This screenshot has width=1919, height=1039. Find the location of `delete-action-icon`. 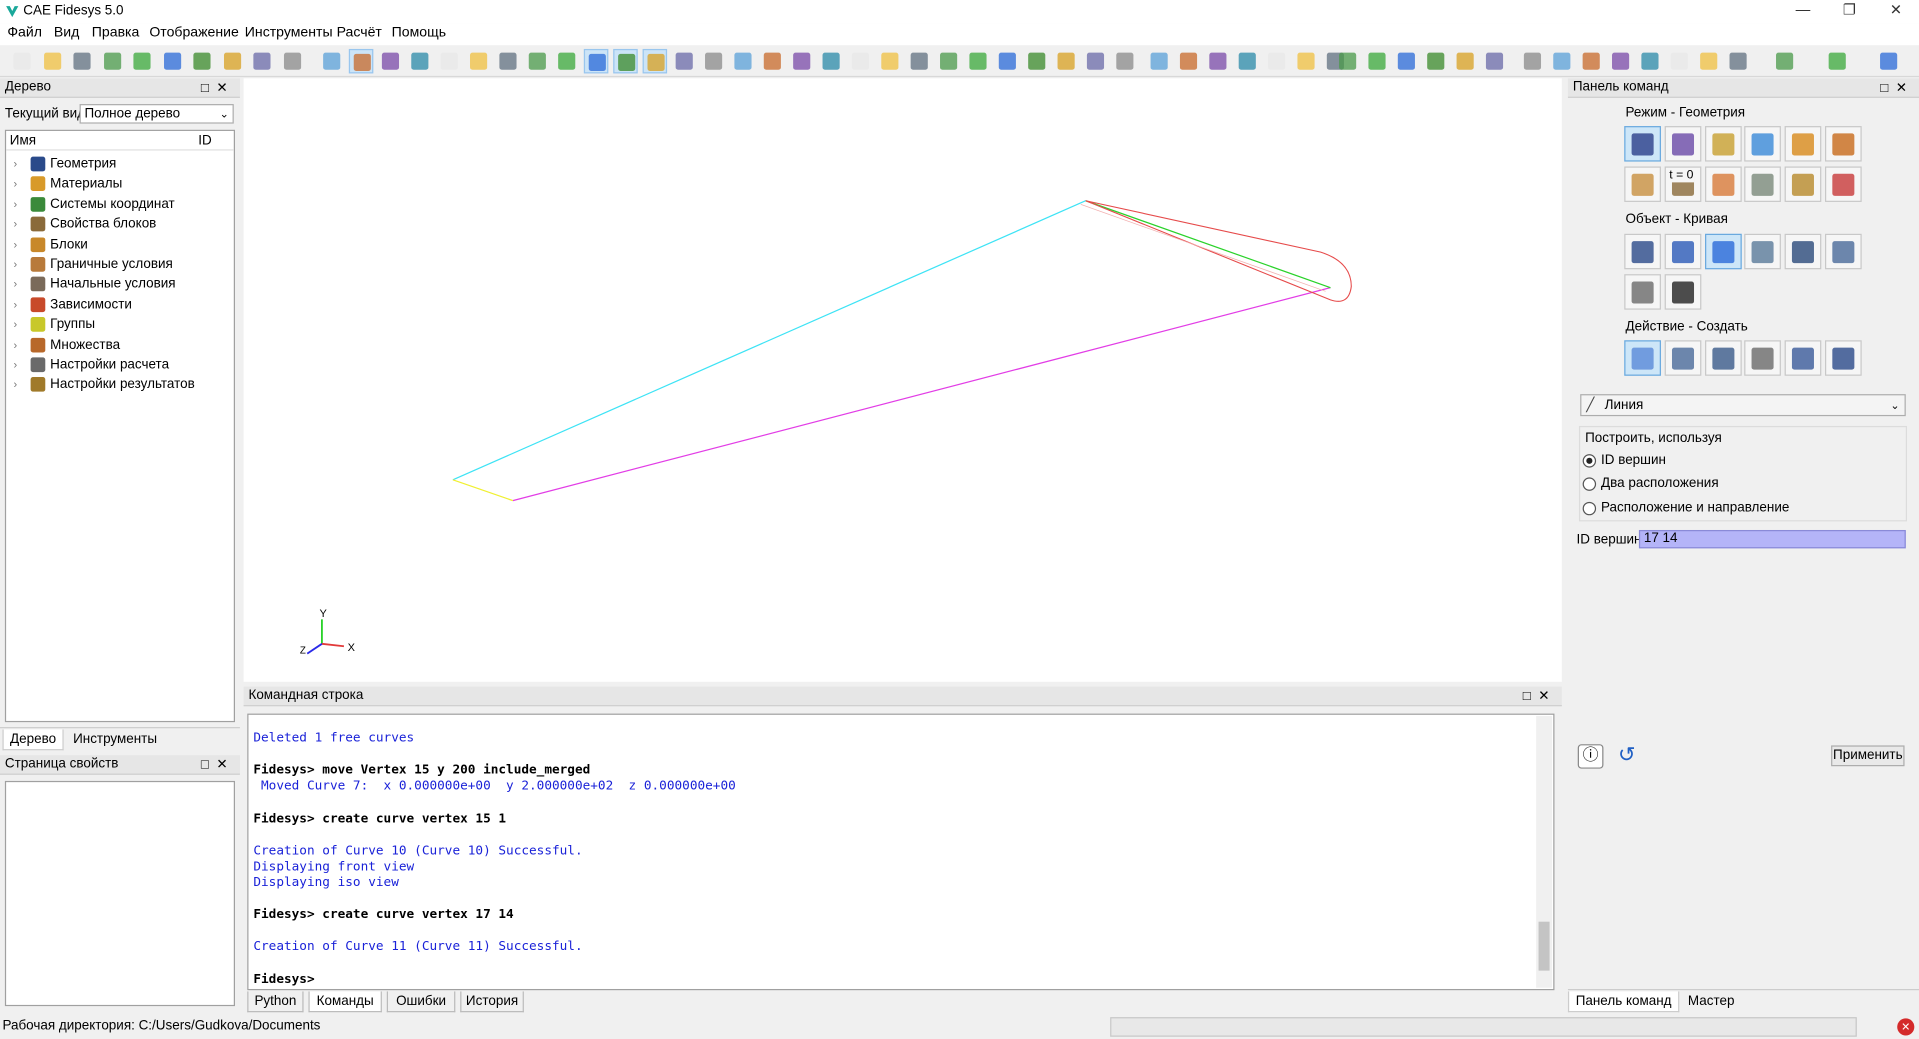

delete-action-icon is located at coordinates (1803, 358).